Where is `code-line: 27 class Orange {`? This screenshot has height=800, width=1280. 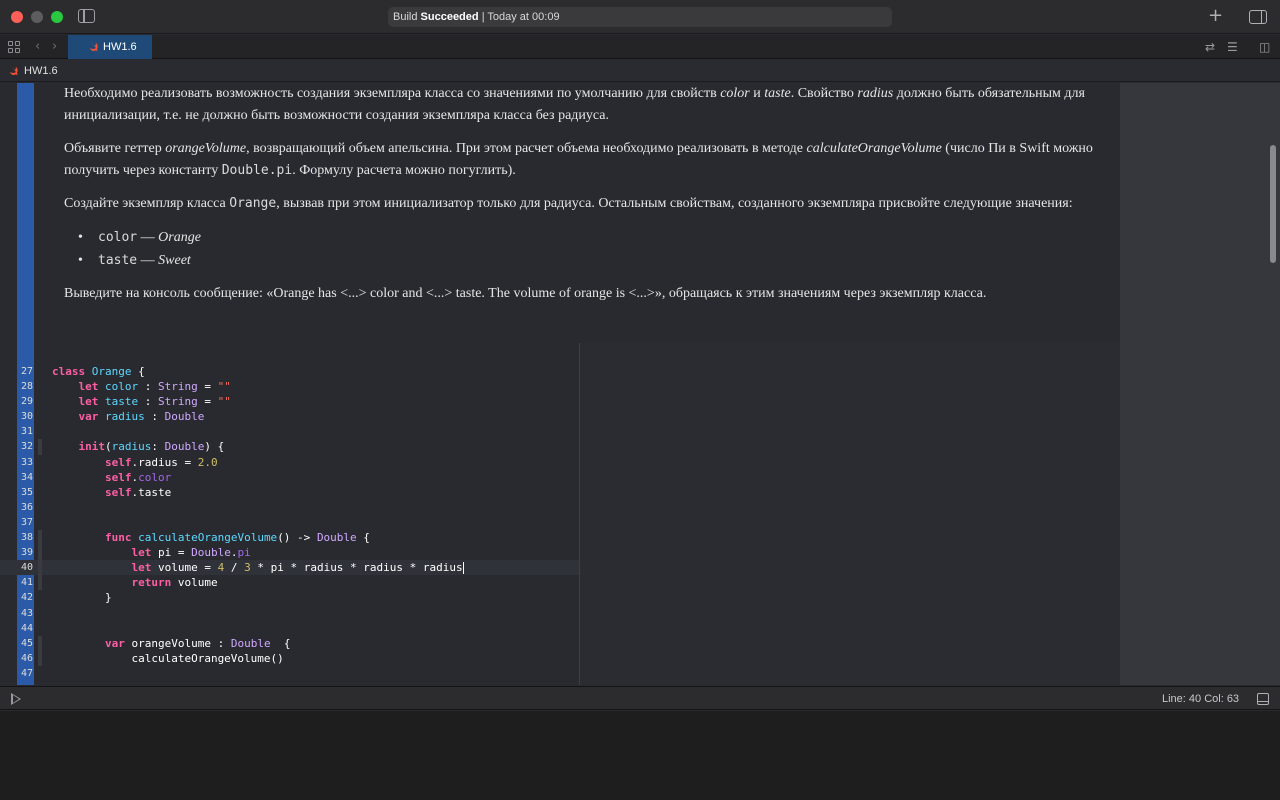
code-line: 27 class Orange { is located at coordinates (289, 371).